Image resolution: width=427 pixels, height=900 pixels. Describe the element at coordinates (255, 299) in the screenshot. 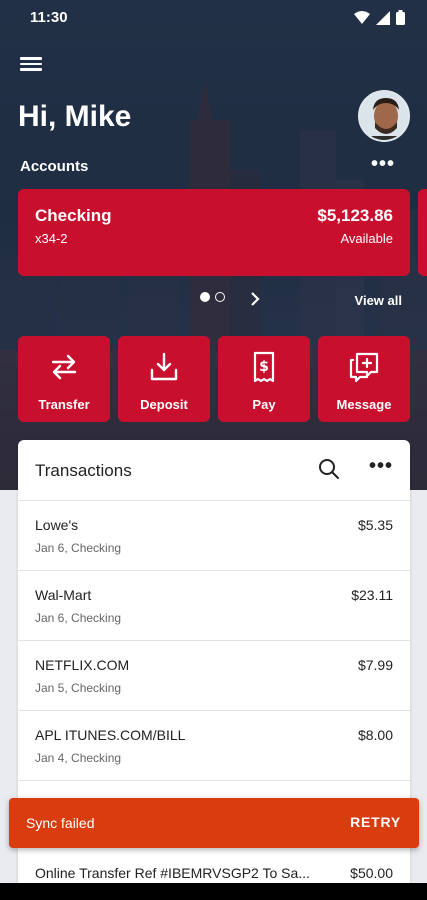

I see `chevron-right-icon` at that location.